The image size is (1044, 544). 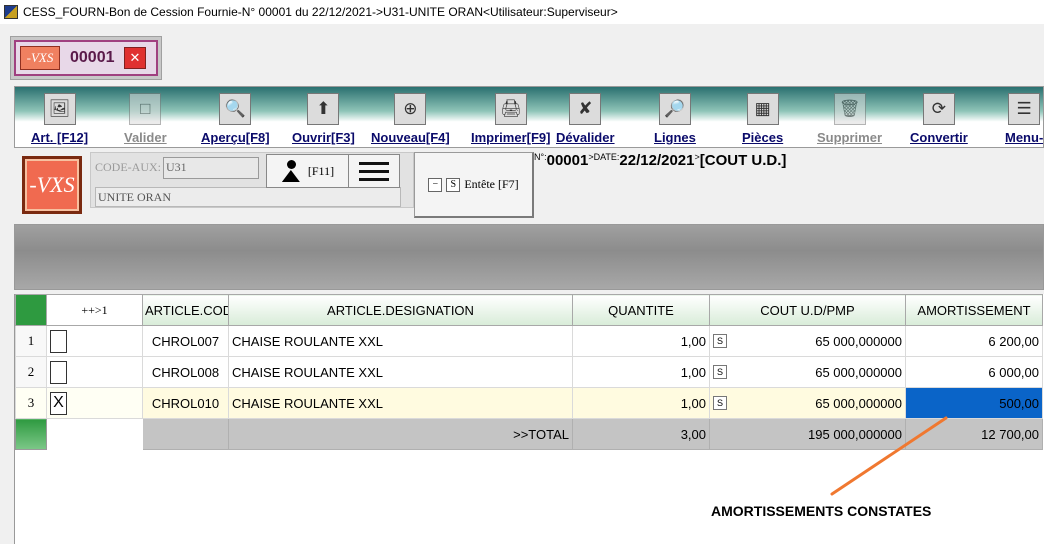 I want to click on code-aux-label: CODE-AUX:, so click(x=128, y=167).